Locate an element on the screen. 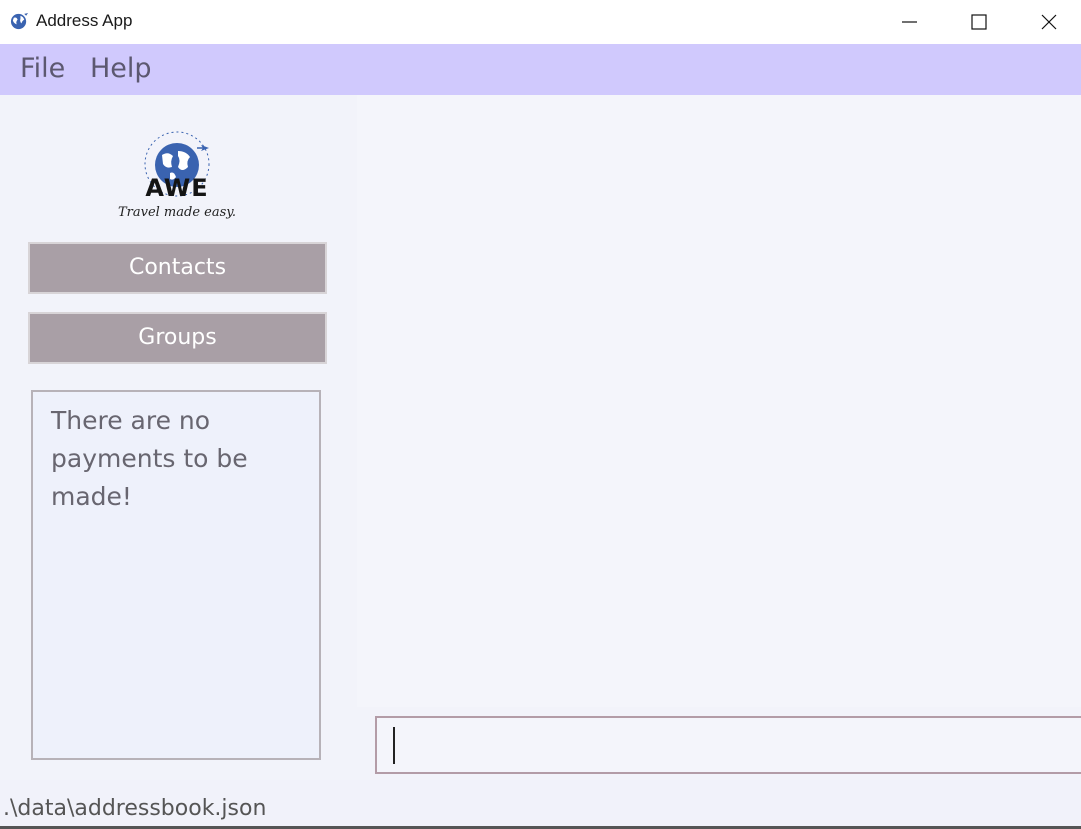 The width and height of the screenshot is (1081, 829). status-bar: .\data\addressbook.json is located at coordinates (540, 804).